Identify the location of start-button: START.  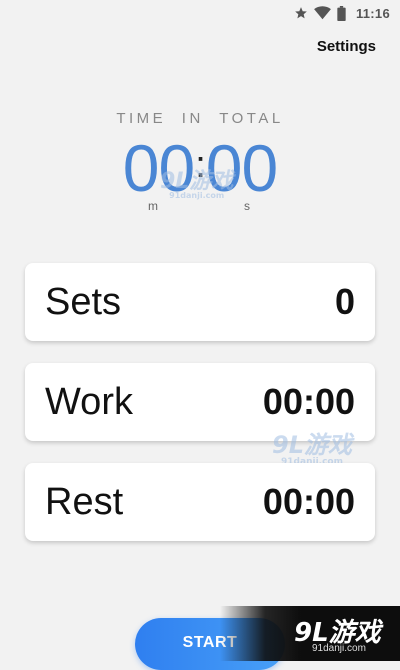
(210, 644).